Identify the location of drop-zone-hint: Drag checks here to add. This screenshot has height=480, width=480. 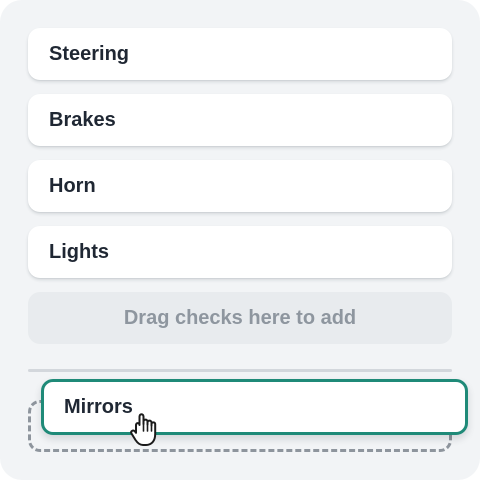
(240, 317).